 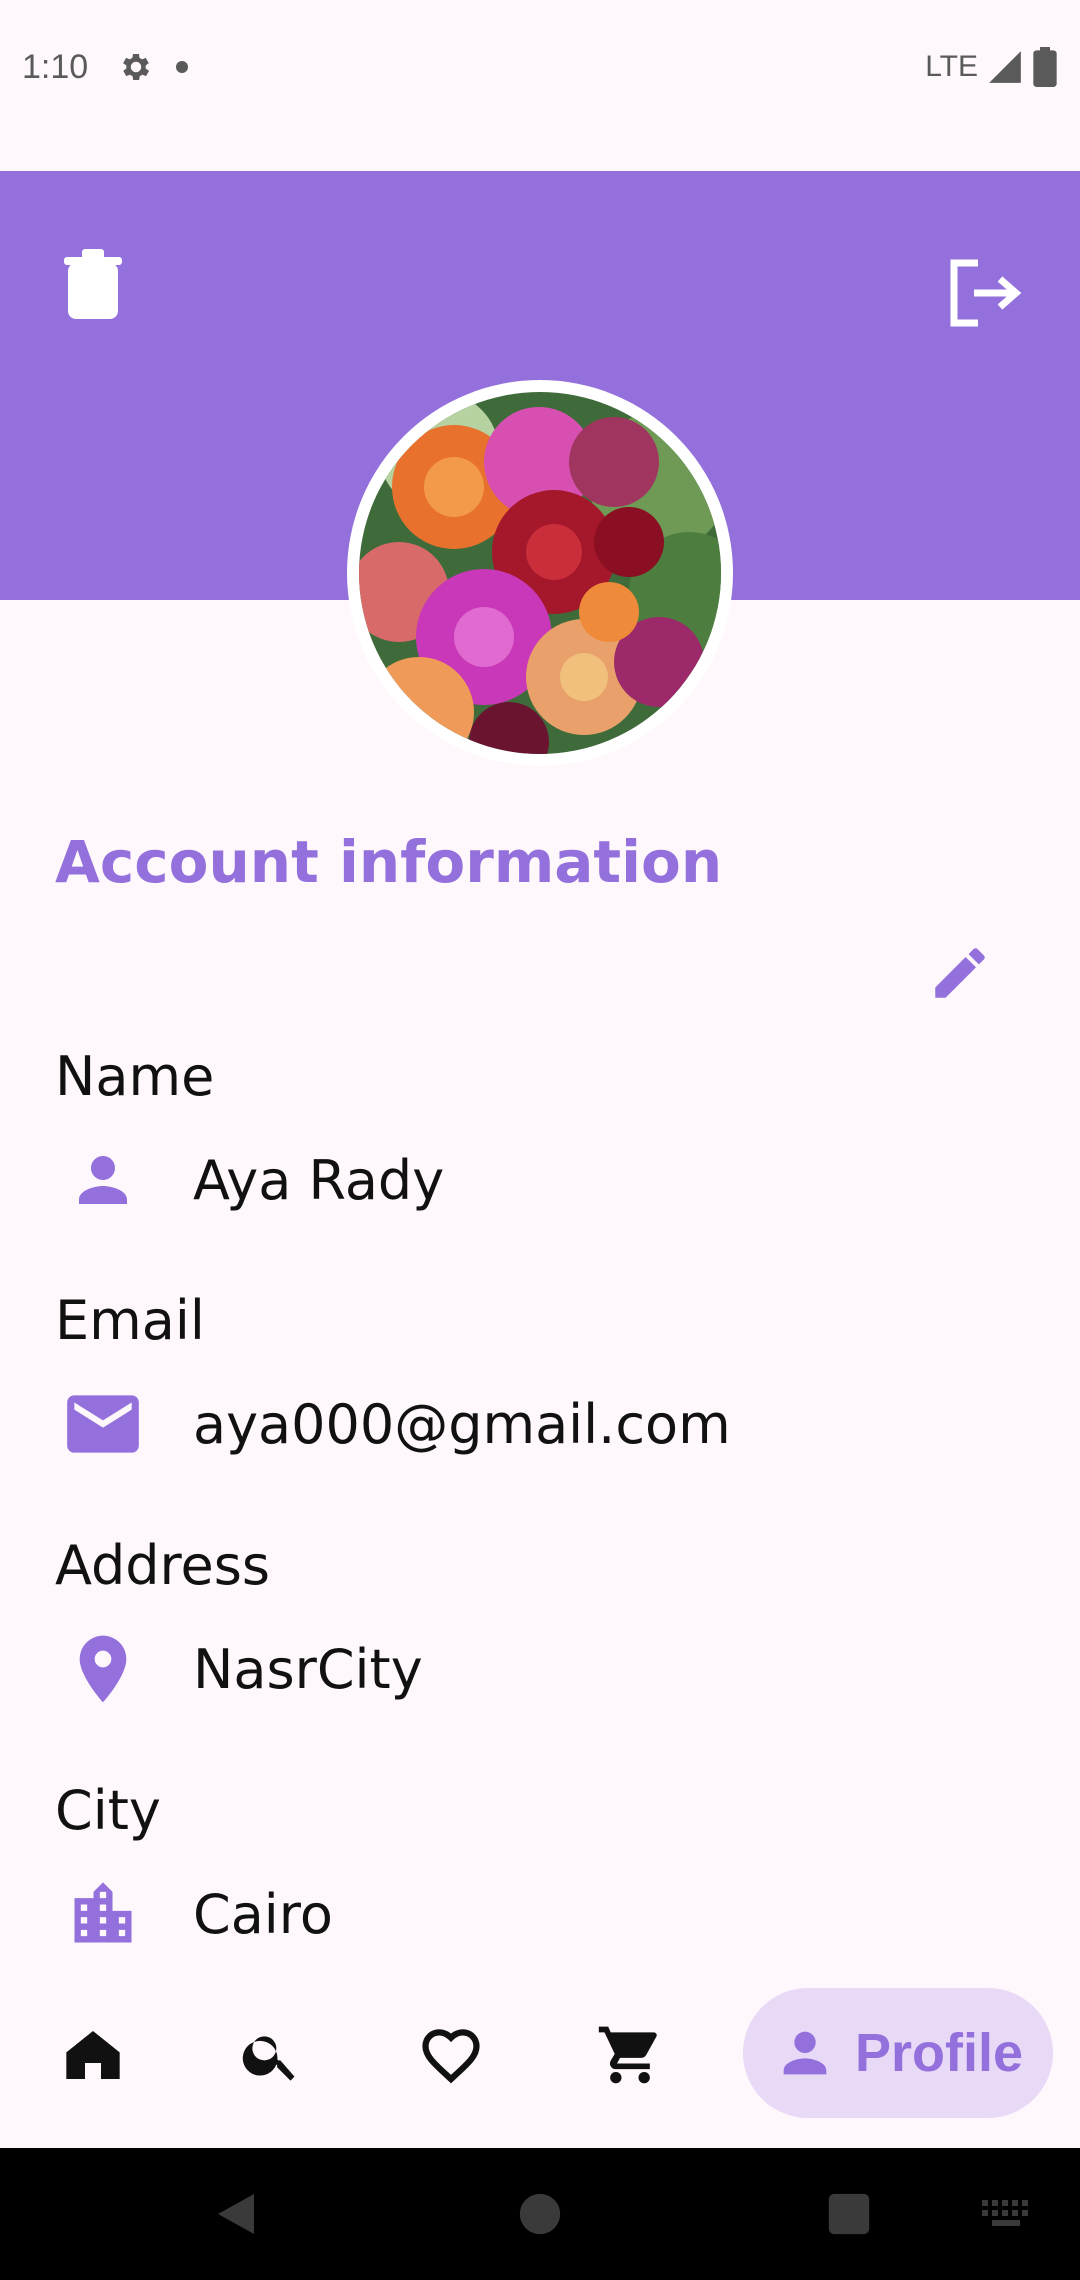 I want to click on section-title: Account information, so click(x=389, y=862).